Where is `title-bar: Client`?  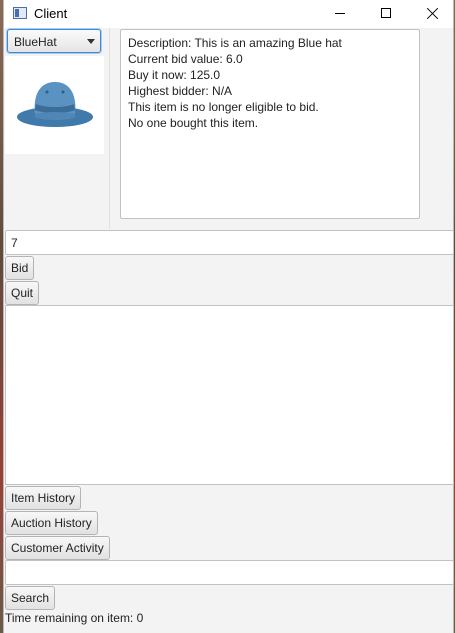 title-bar: Client is located at coordinates (228, 14).